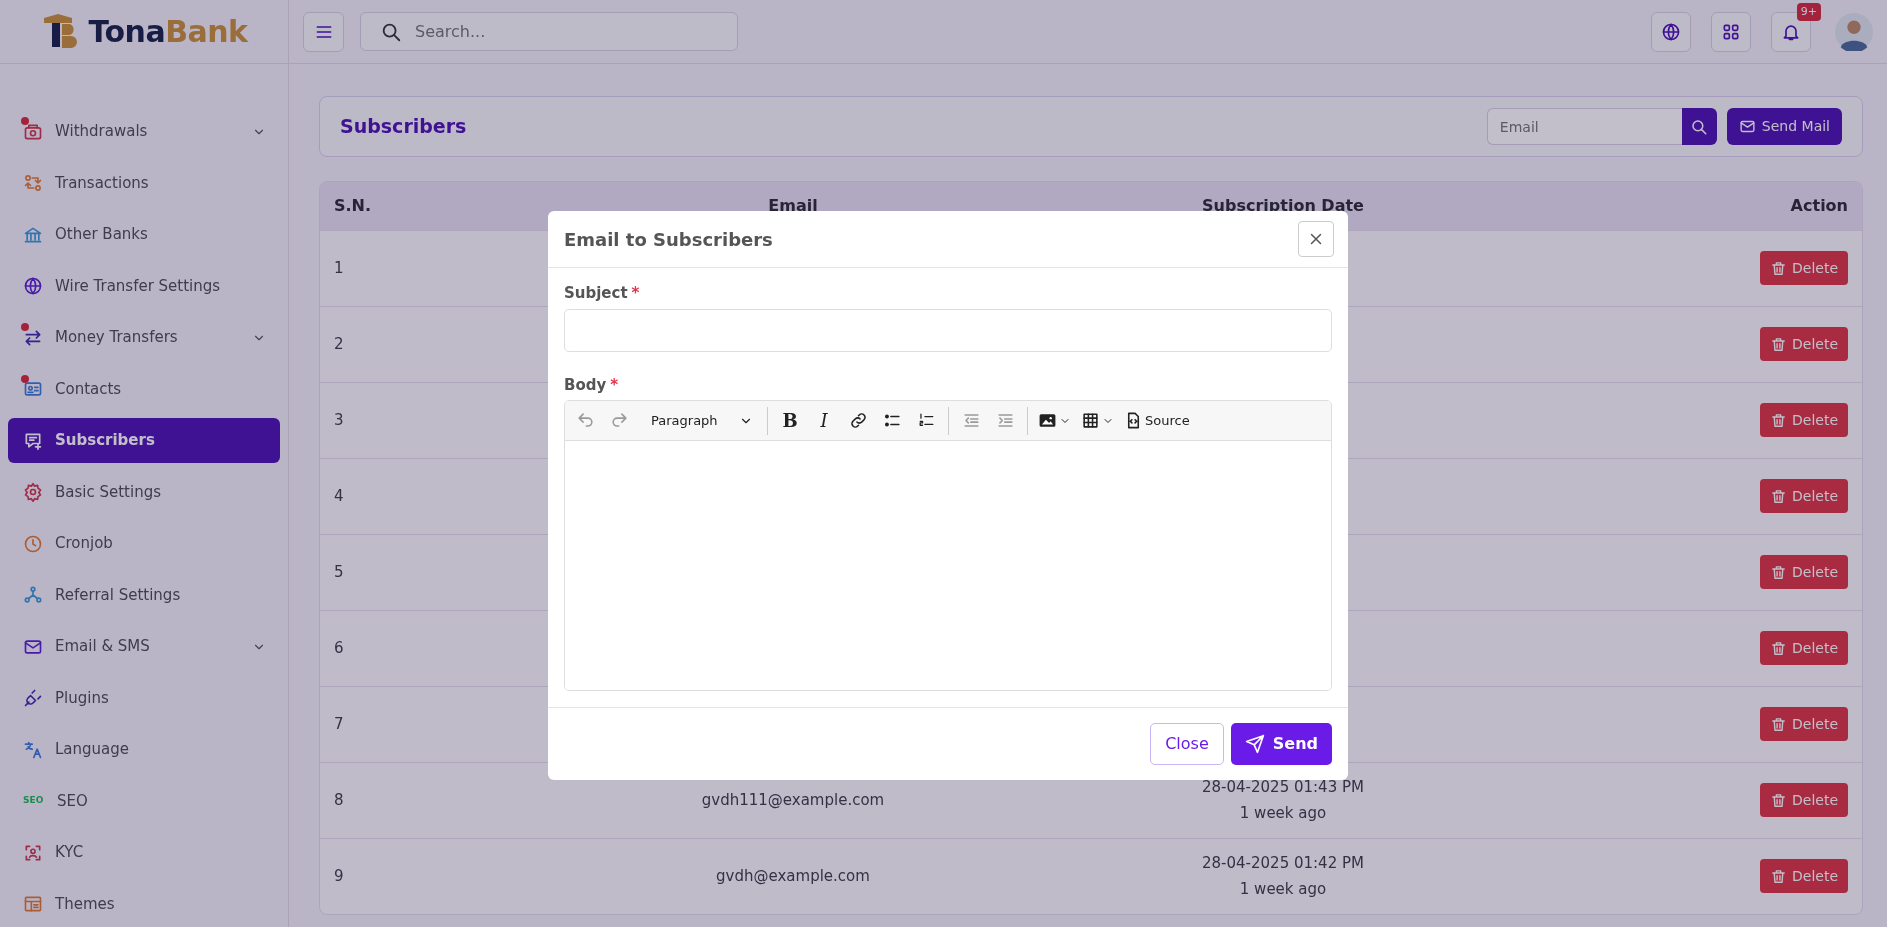  What do you see at coordinates (144, 801) in the screenshot?
I see `sidebar-item: SEO SEO` at bounding box center [144, 801].